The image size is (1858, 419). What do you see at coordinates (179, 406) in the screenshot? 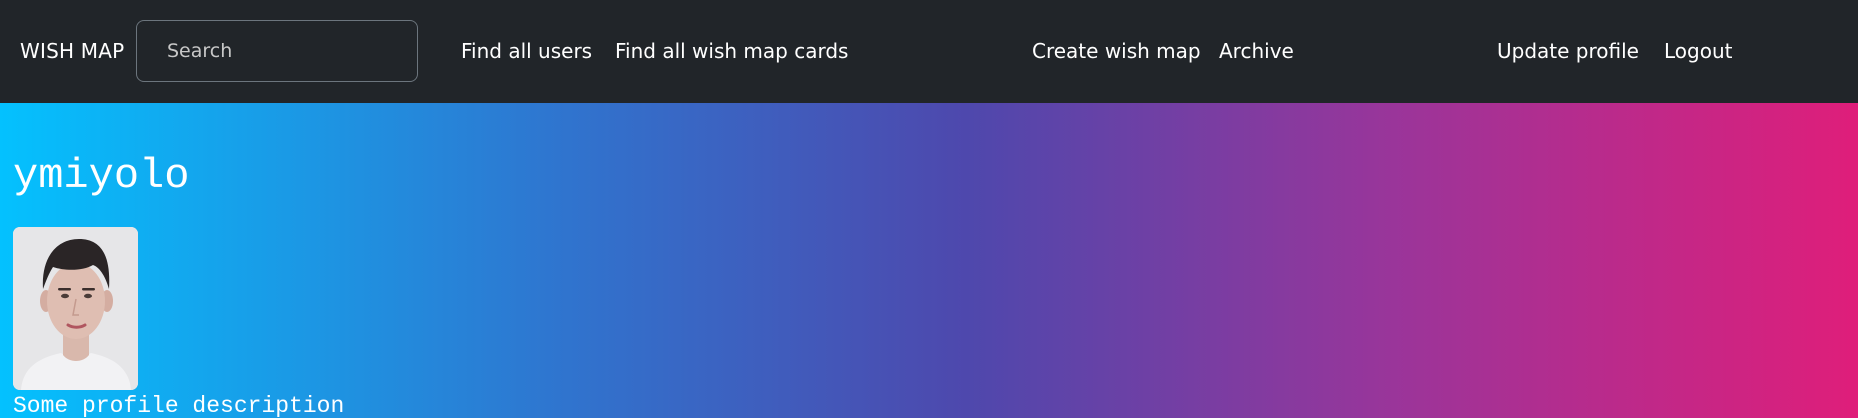
I see `profile-description: Some profile description` at bounding box center [179, 406].